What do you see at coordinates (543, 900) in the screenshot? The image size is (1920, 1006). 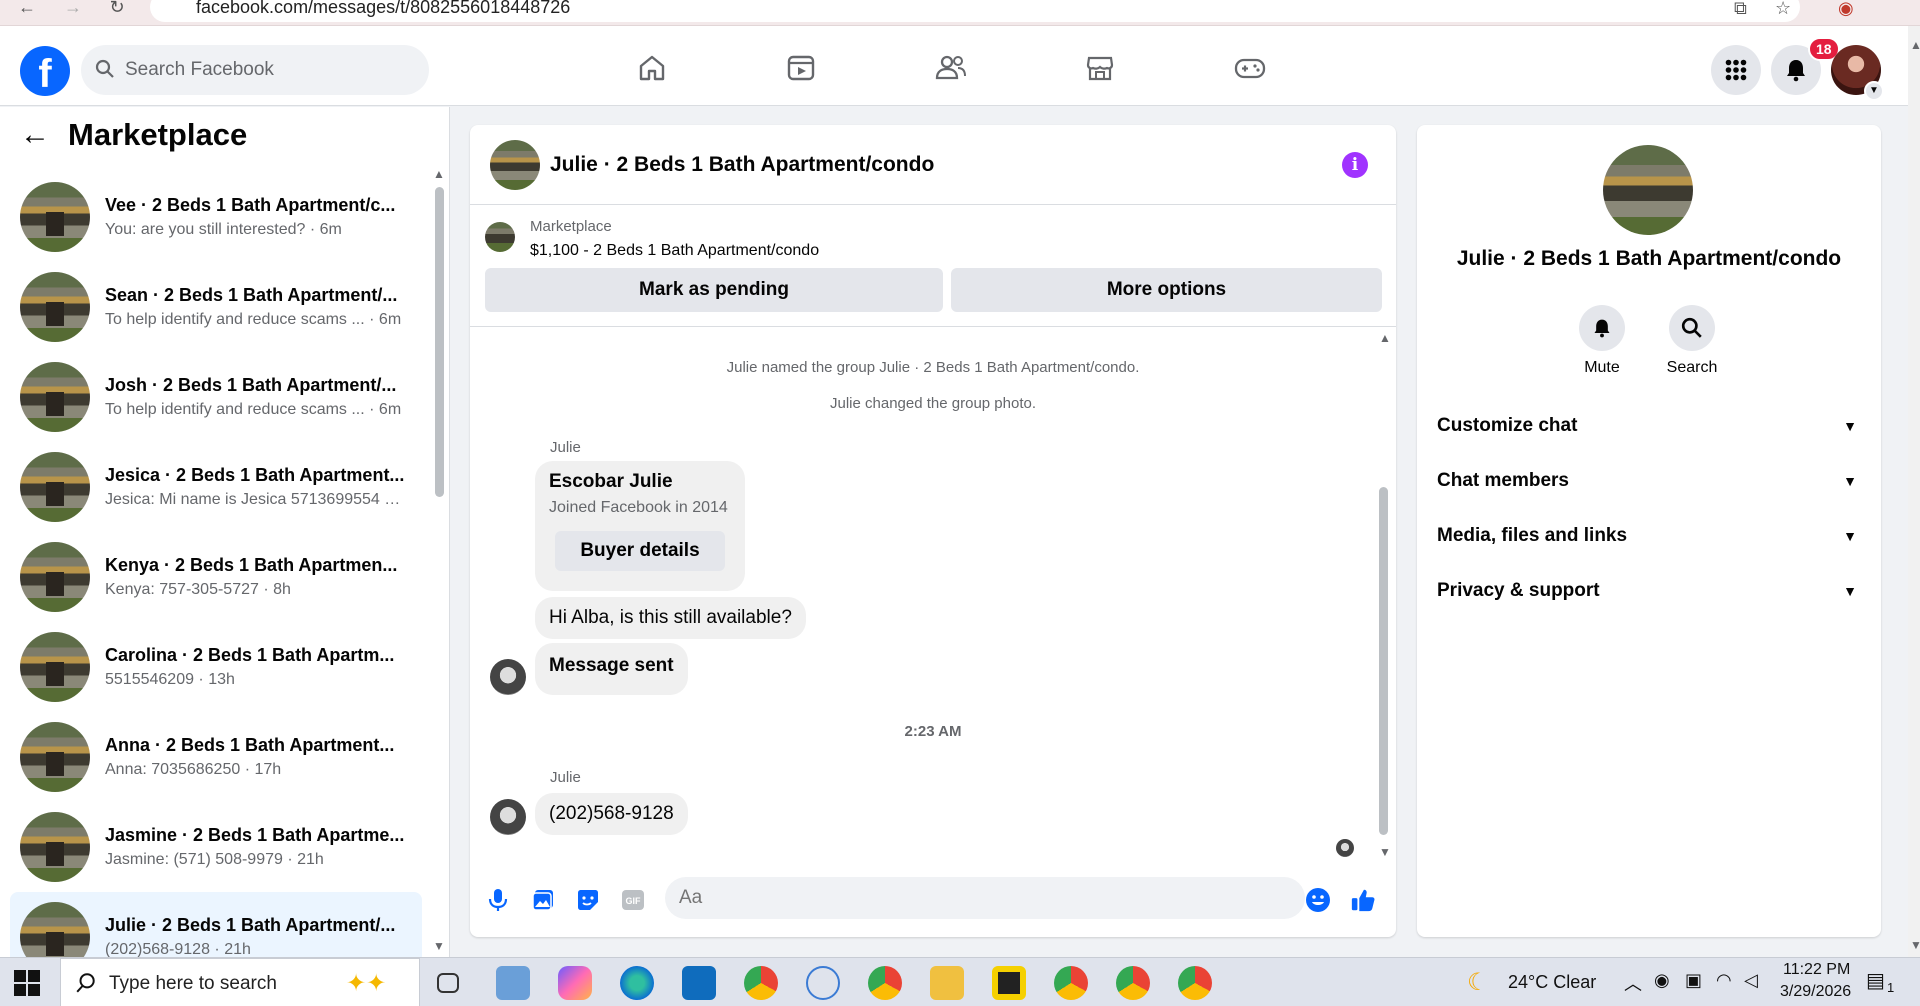 I see `photo-icon` at bounding box center [543, 900].